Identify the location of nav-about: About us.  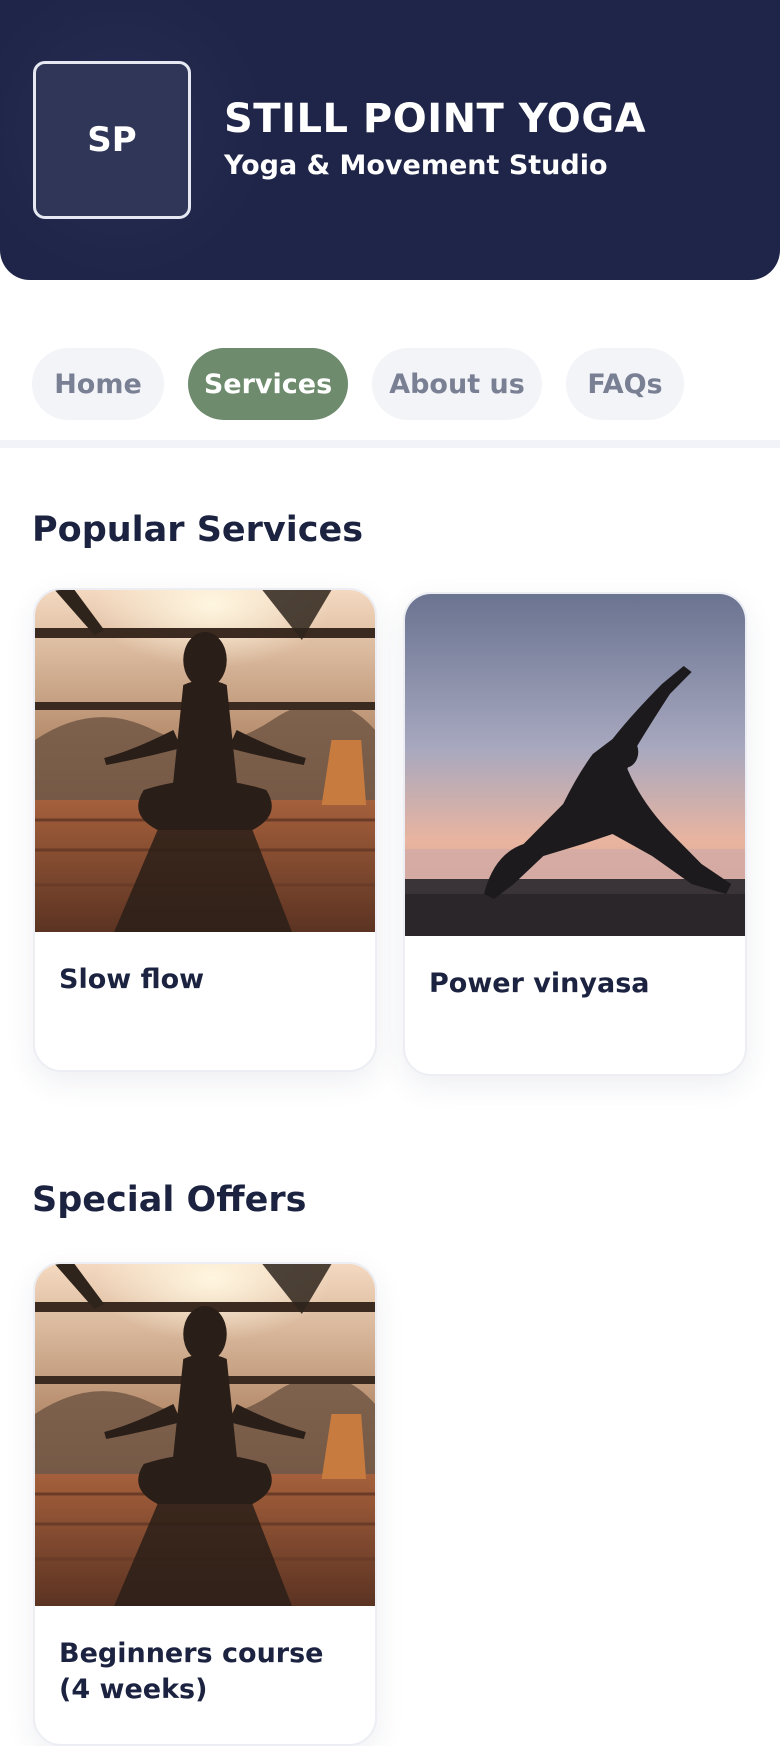
(457, 384).